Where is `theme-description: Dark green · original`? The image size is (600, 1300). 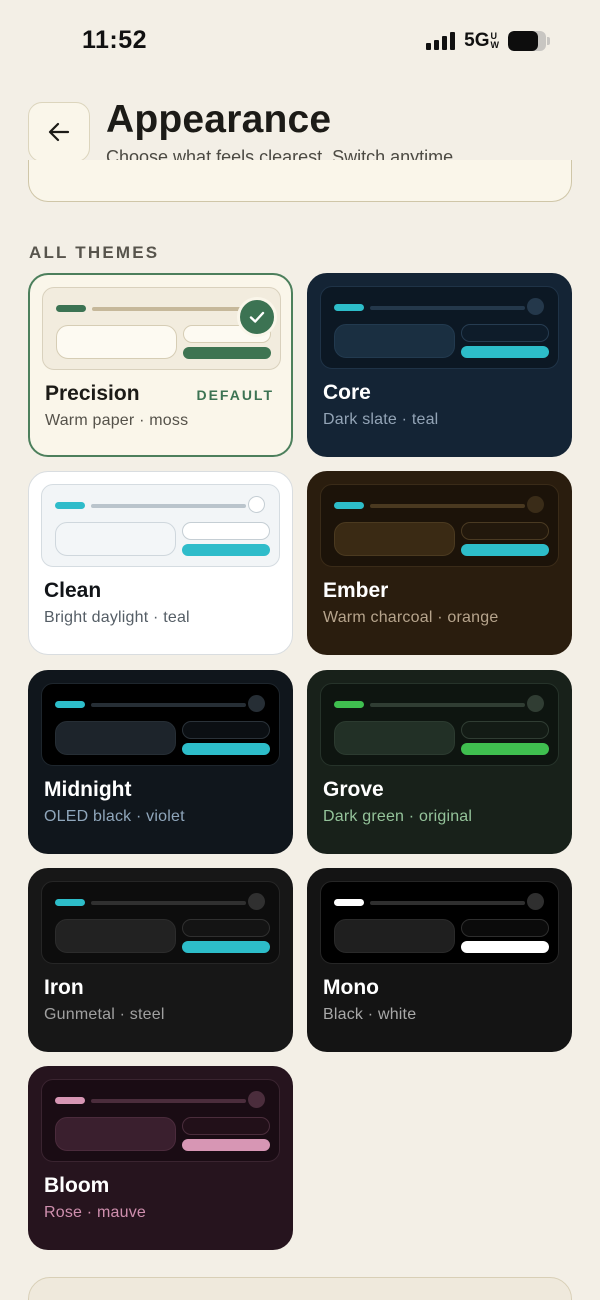
theme-description: Dark green · original is located at coordinates (398, 816).